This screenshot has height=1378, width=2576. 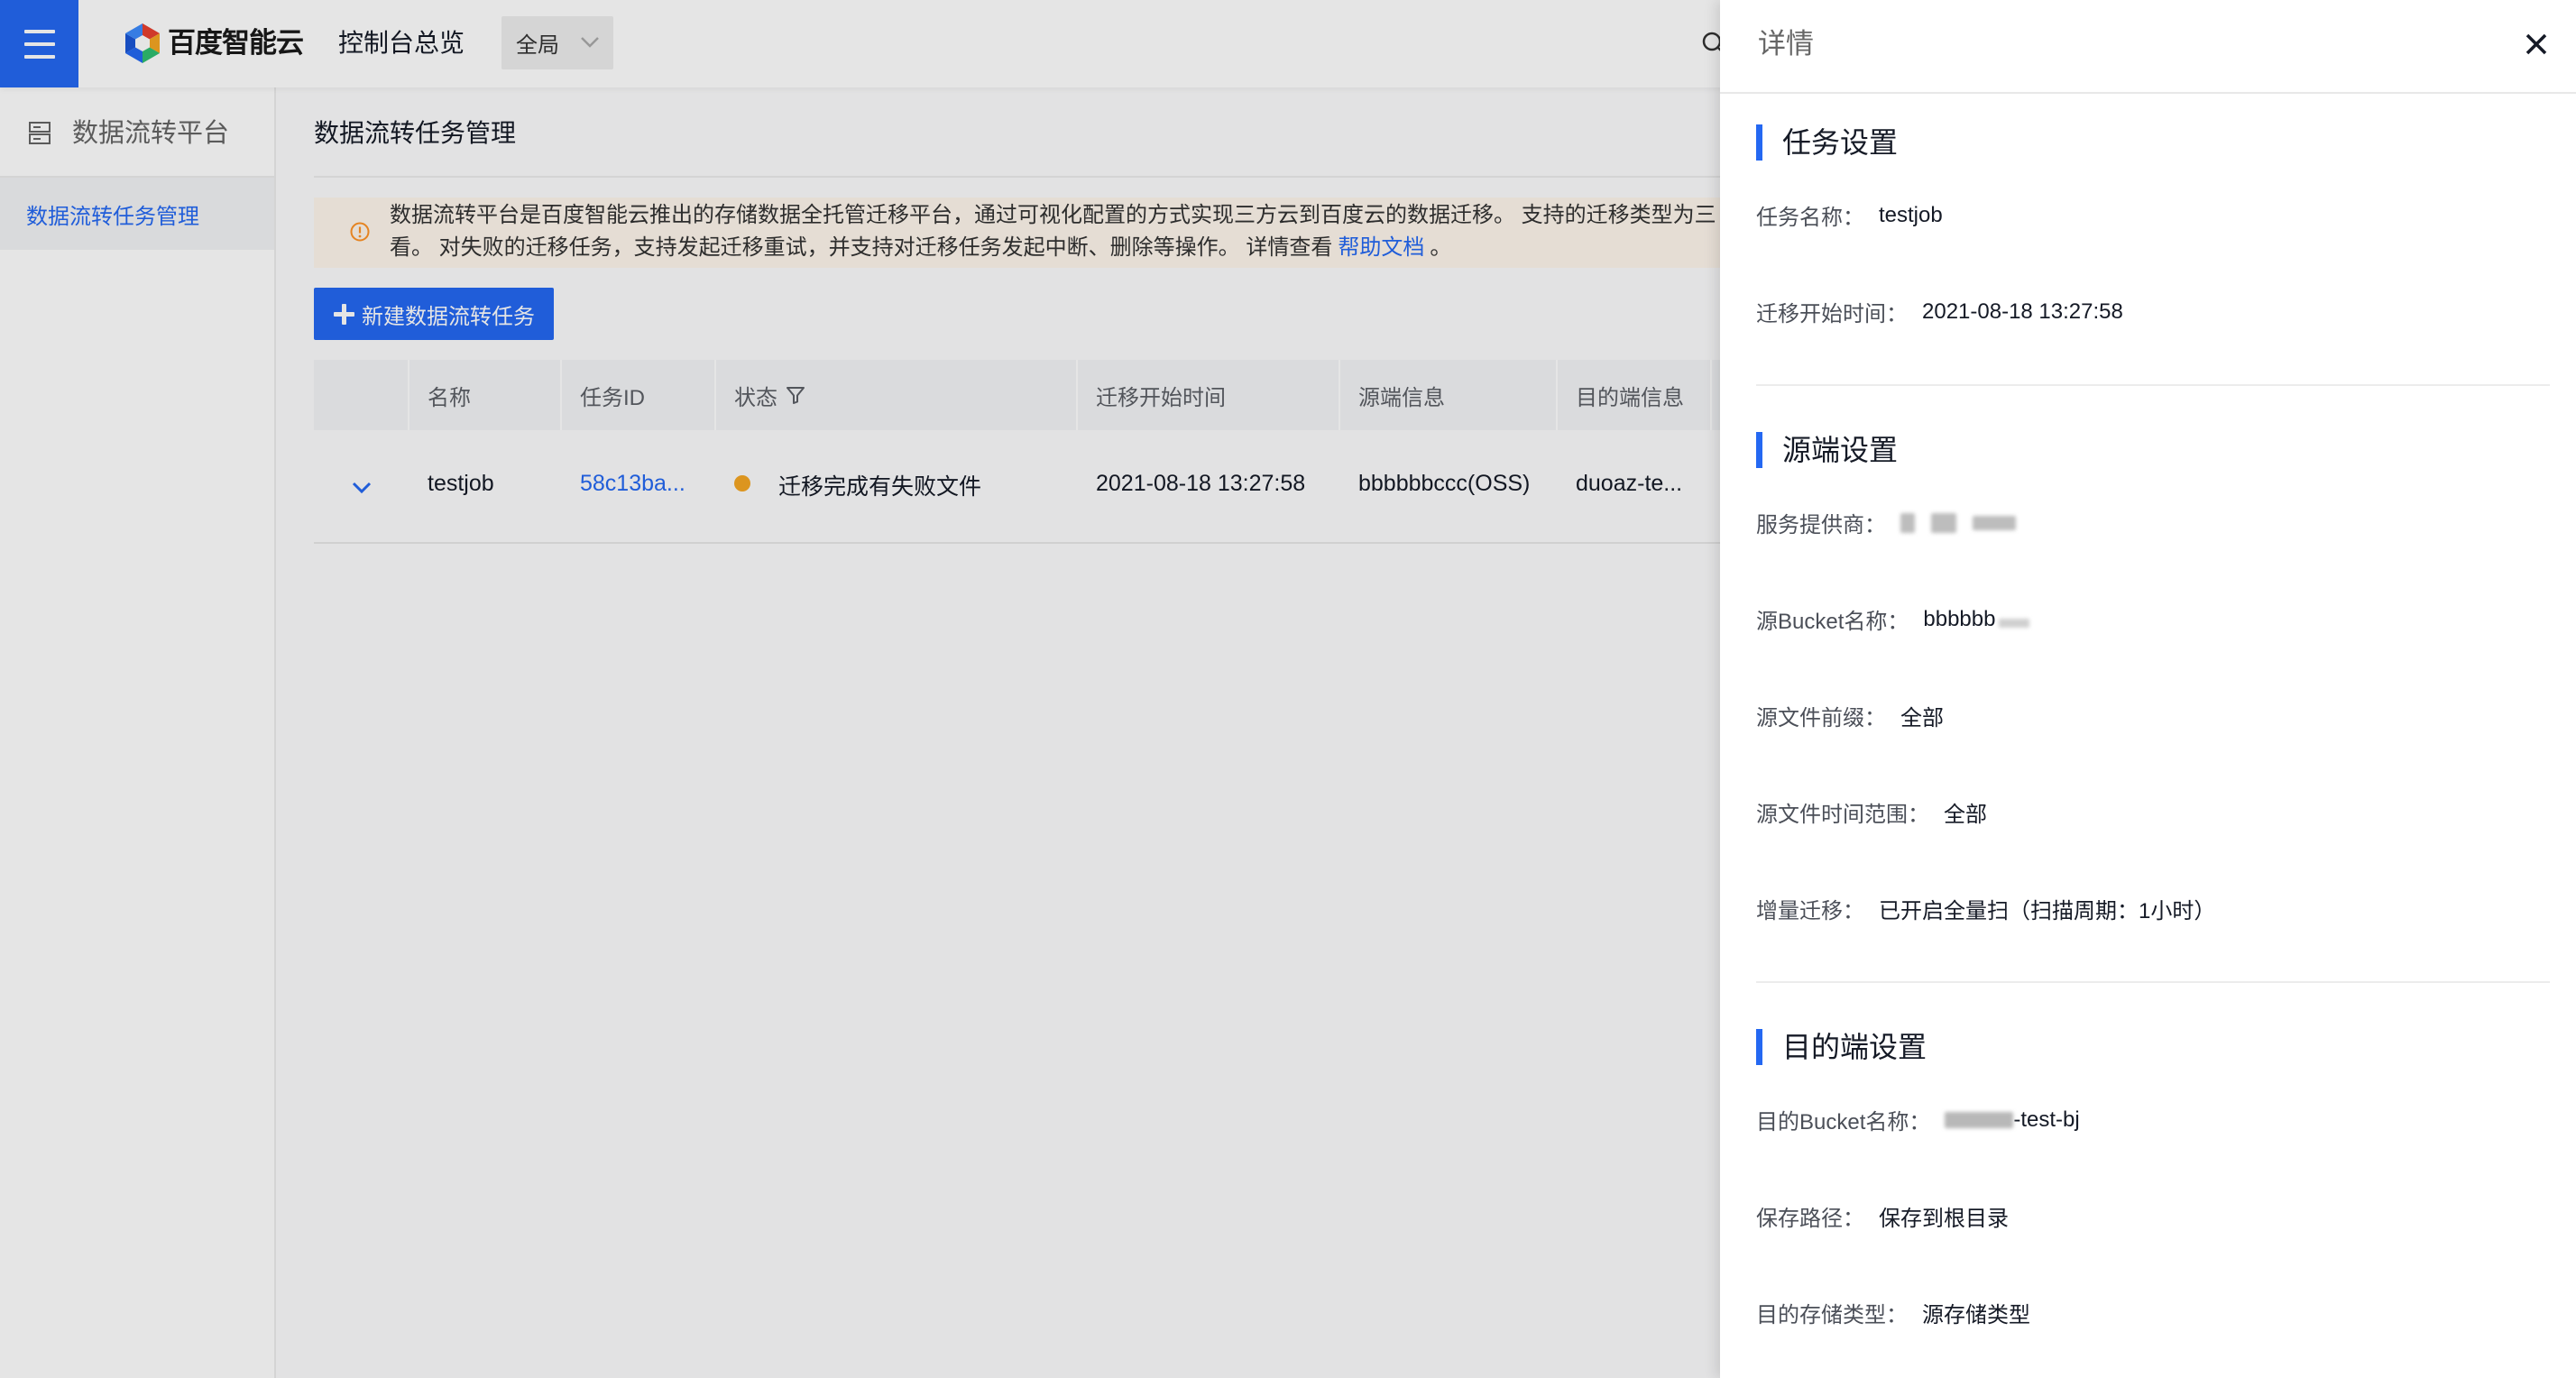 I want to click on section-title-label: 目的端设置, so click(x=1855, y=1047).